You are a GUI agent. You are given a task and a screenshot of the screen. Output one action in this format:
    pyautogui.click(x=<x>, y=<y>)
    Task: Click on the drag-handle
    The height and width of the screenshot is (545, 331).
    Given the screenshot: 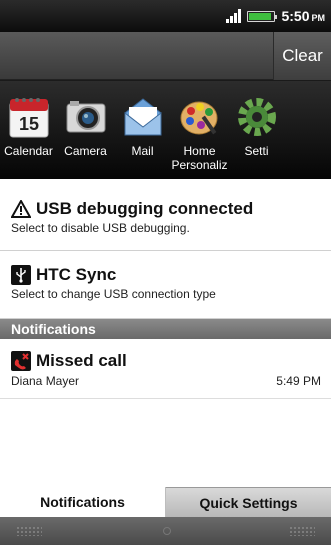 What is the action you would take?
    pyautogui.click(x=165, y=531)
    